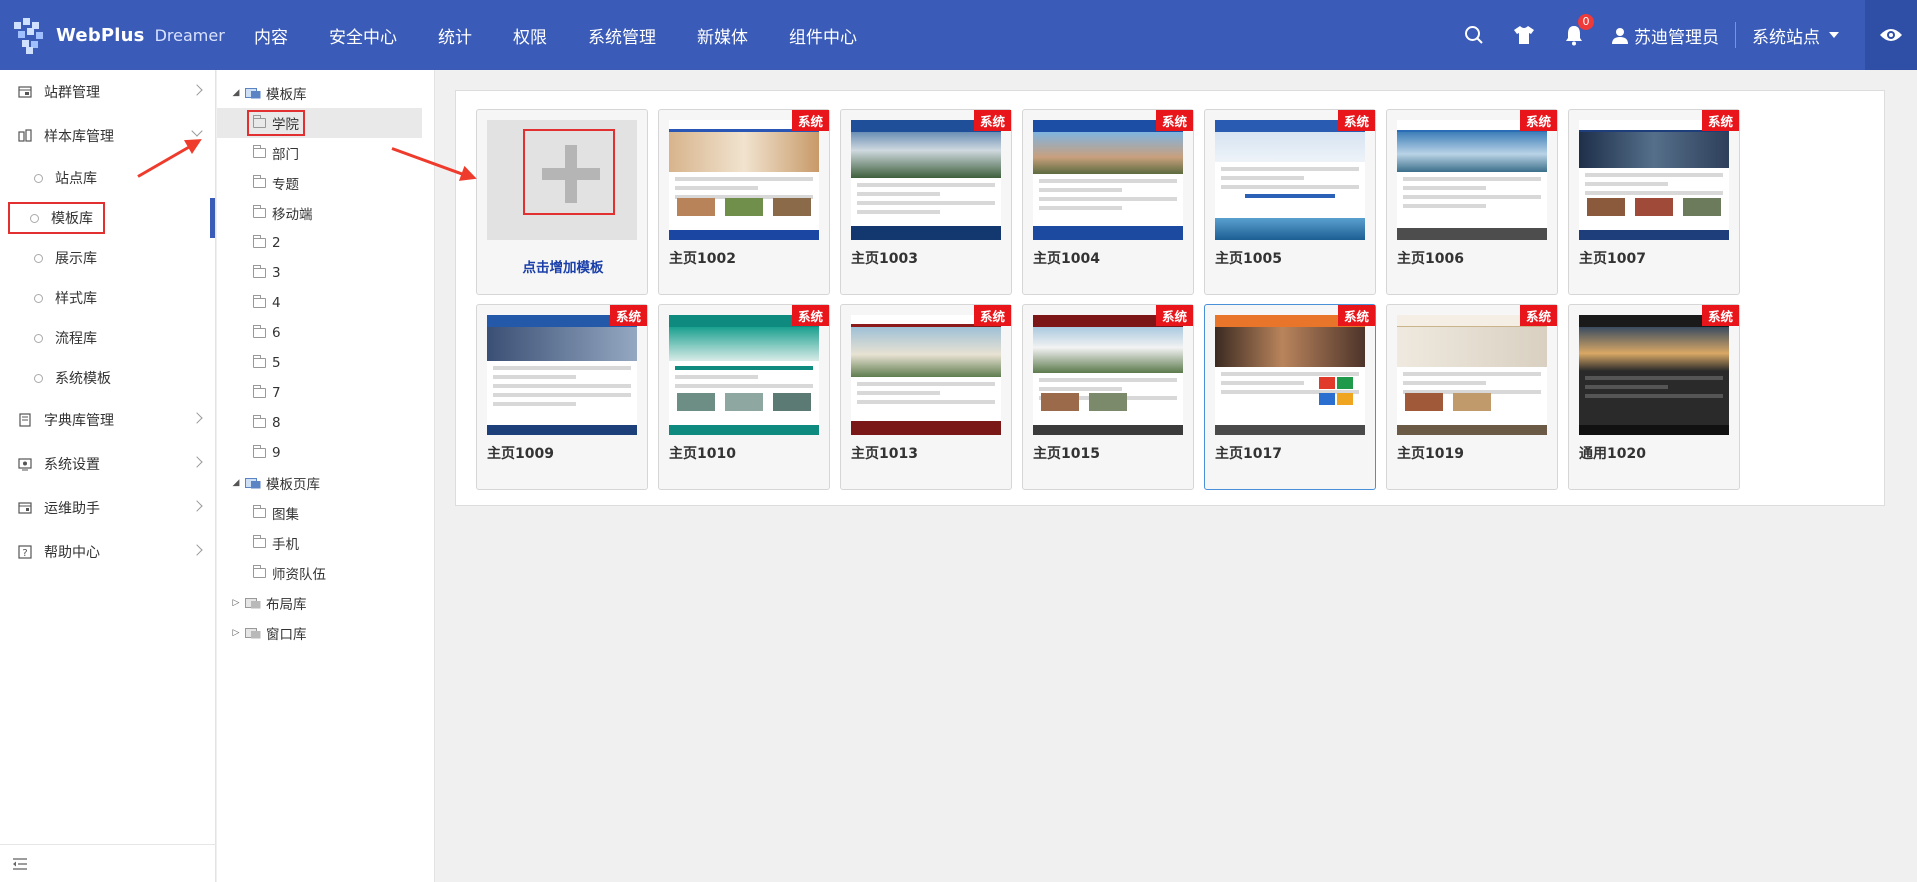 The width and height of the screenshot is (1917, 882). I want to click on template-card: 系统 主页1002, so click(744, 202).